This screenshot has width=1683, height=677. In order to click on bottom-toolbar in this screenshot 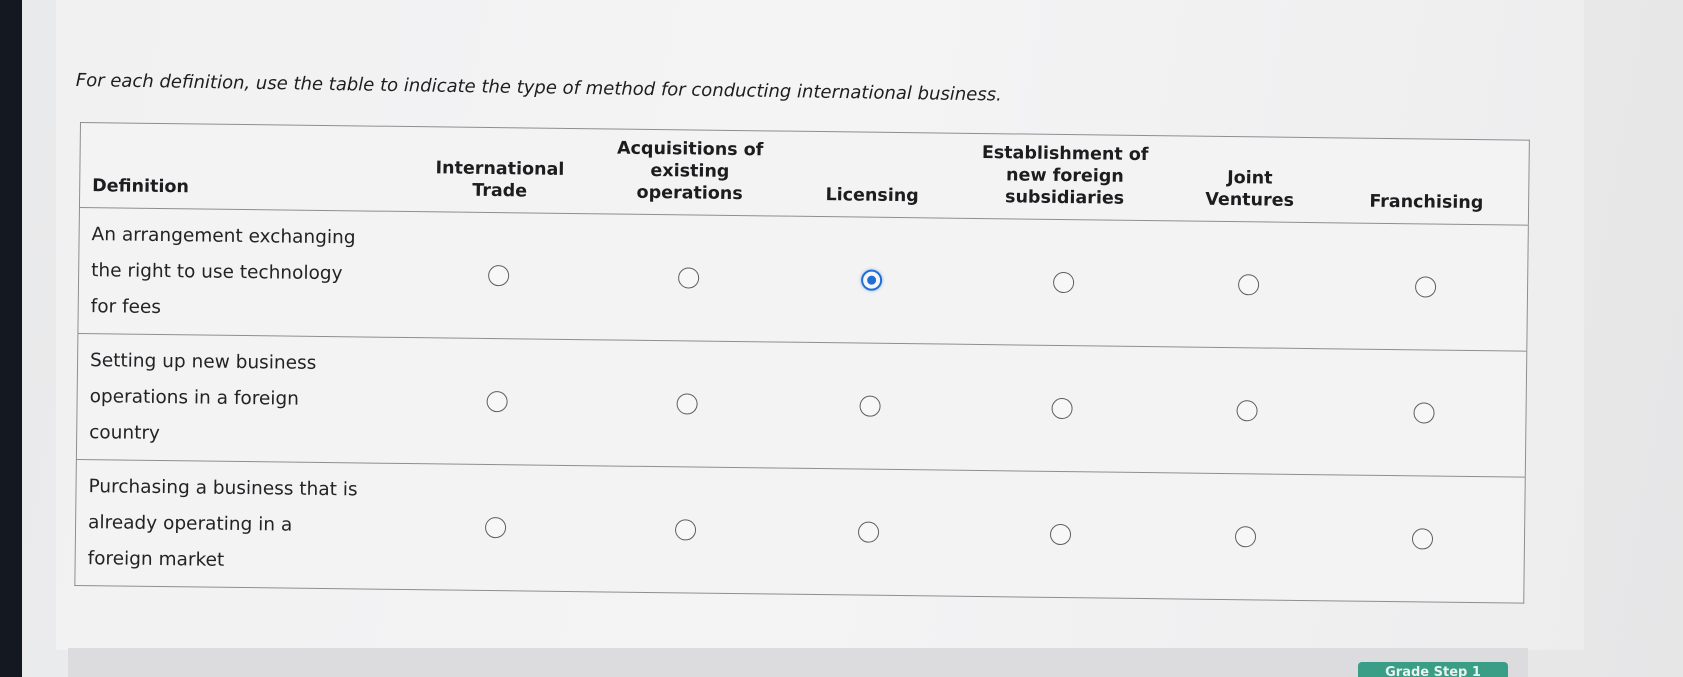, I will do `click(798, 662)`.